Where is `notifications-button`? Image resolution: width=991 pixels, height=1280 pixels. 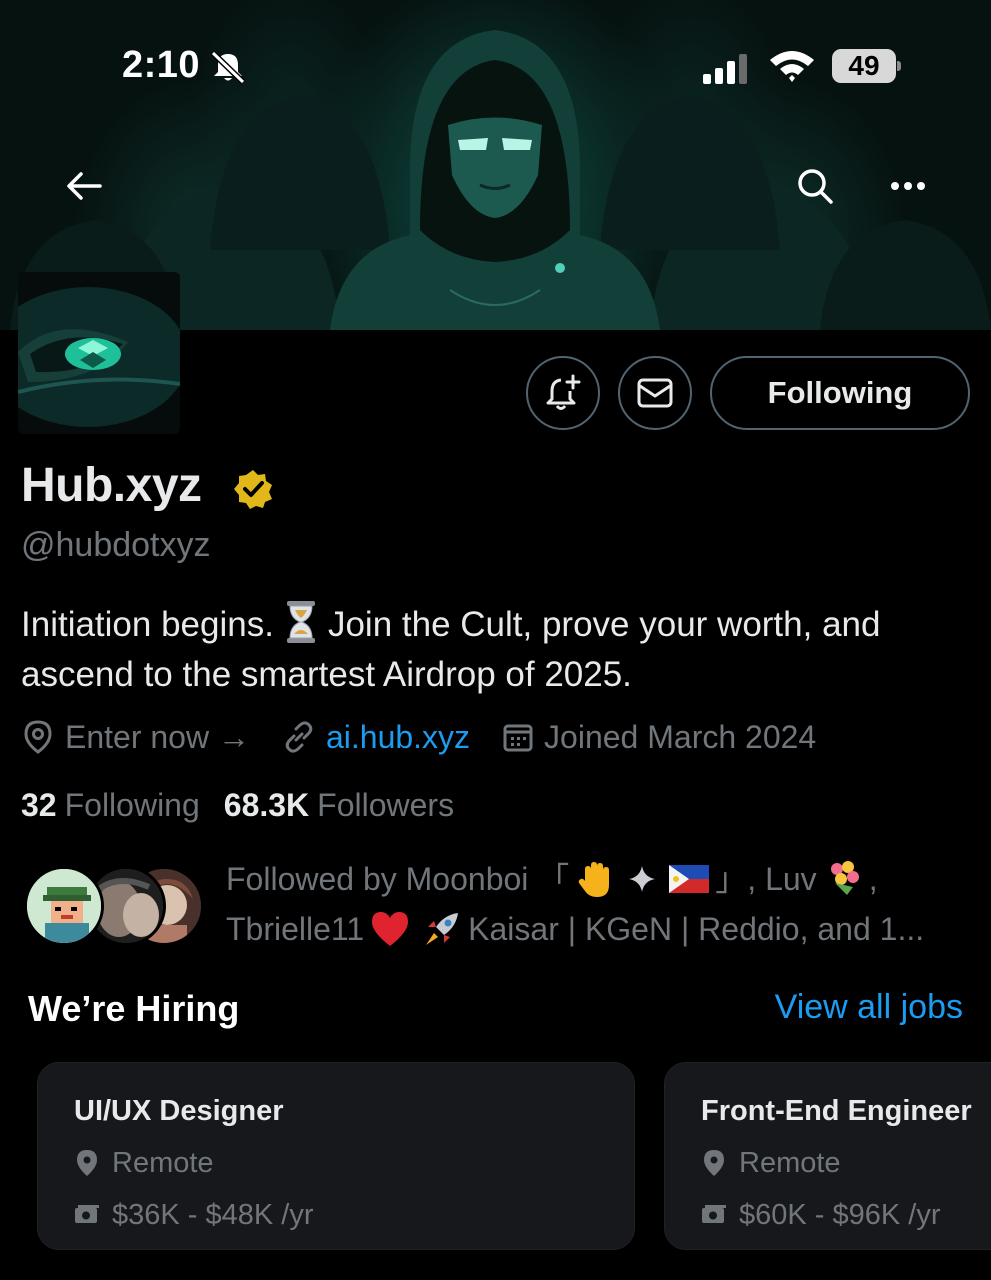
notifications-button is located at coordinates (563, 393).